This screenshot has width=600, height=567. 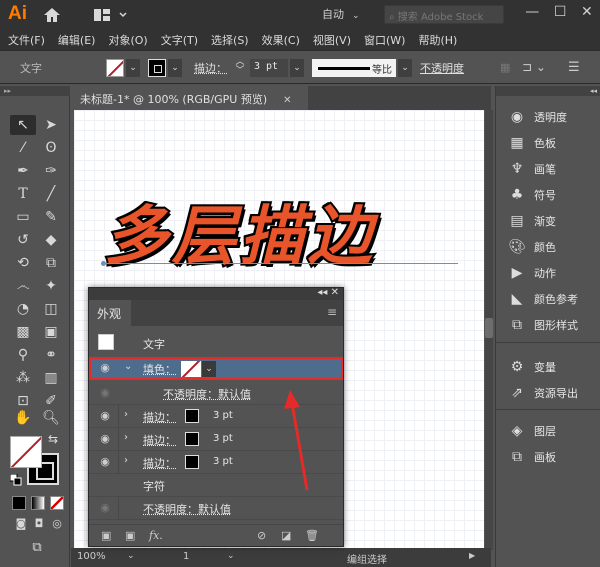 What do you see at coordinates (534, 67) in the screenshot?
I see `transform-icon: ⊐ ⌄` at bounding box center [534, 67].